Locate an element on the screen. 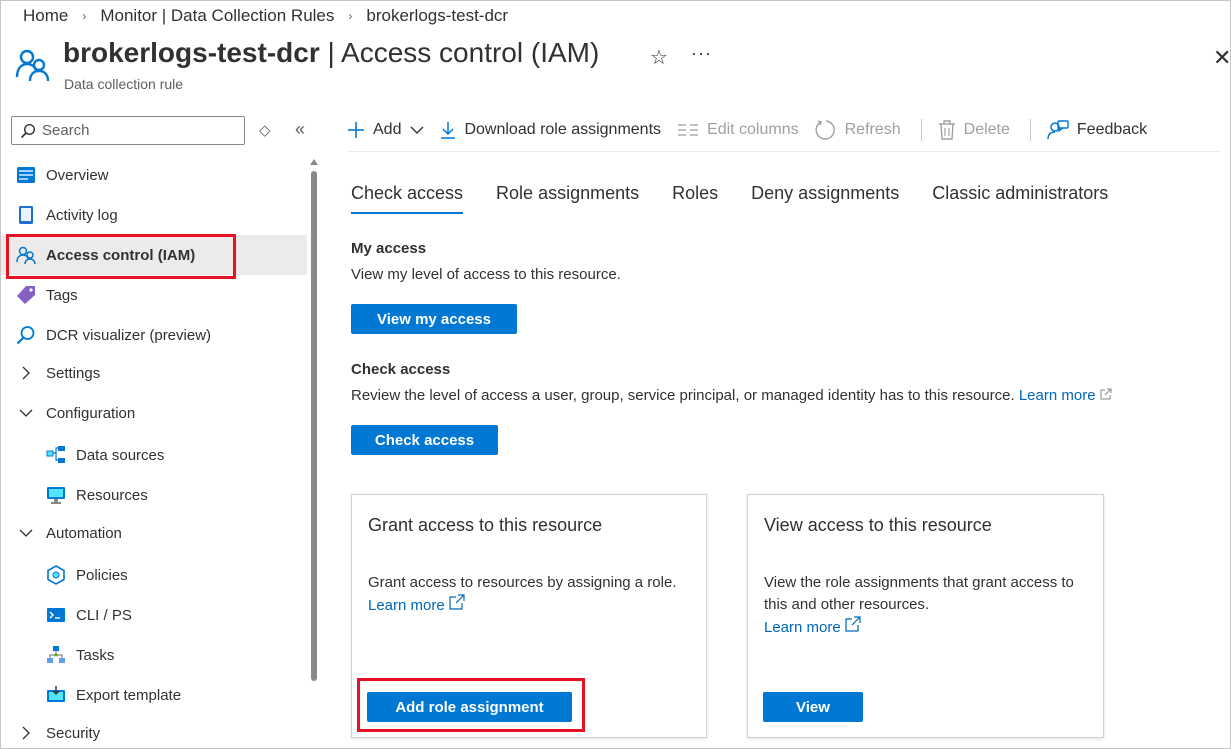 The image size is (1231, 749). sidebar-group-security: Security is located at coordinates (154, 730).